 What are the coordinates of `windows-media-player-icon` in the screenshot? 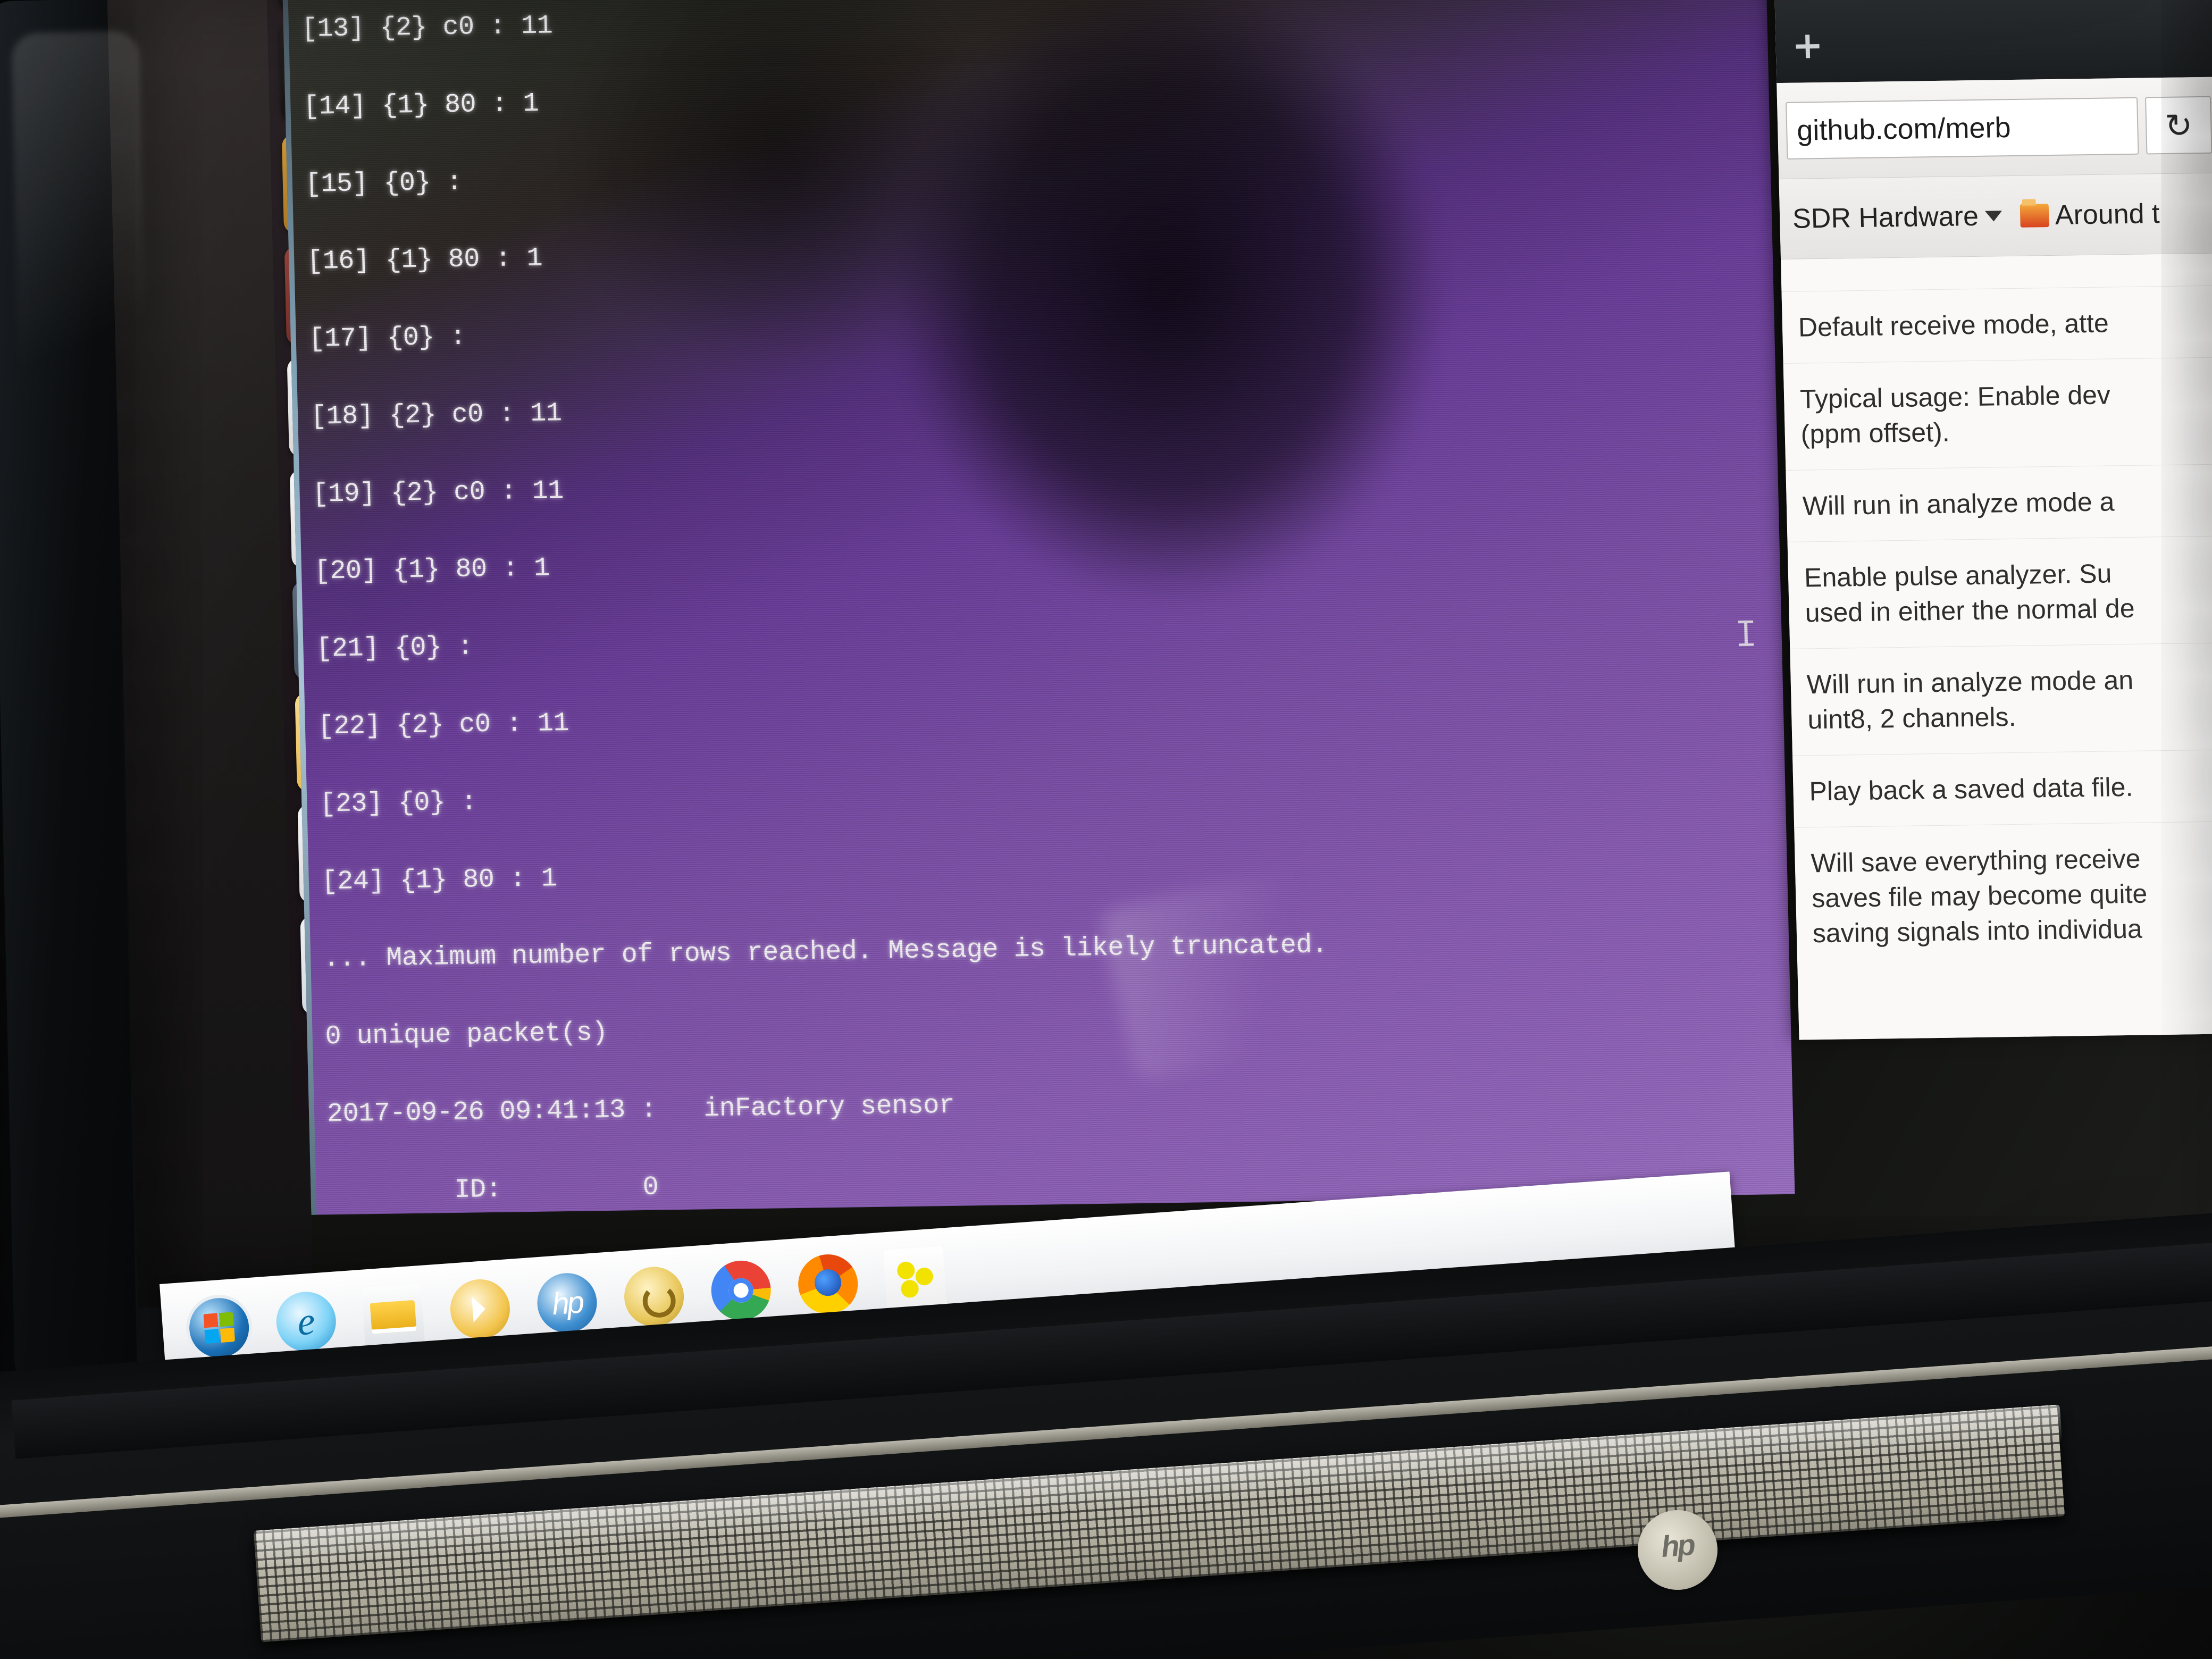 It's located at (480, 1309).